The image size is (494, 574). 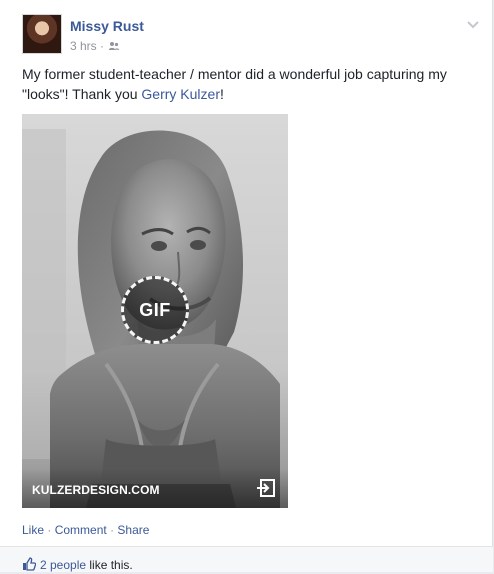 What do you see at coordinates (33, 530) in the screenshot?
I see `like-button: Like` at bounding box center [33, 530].